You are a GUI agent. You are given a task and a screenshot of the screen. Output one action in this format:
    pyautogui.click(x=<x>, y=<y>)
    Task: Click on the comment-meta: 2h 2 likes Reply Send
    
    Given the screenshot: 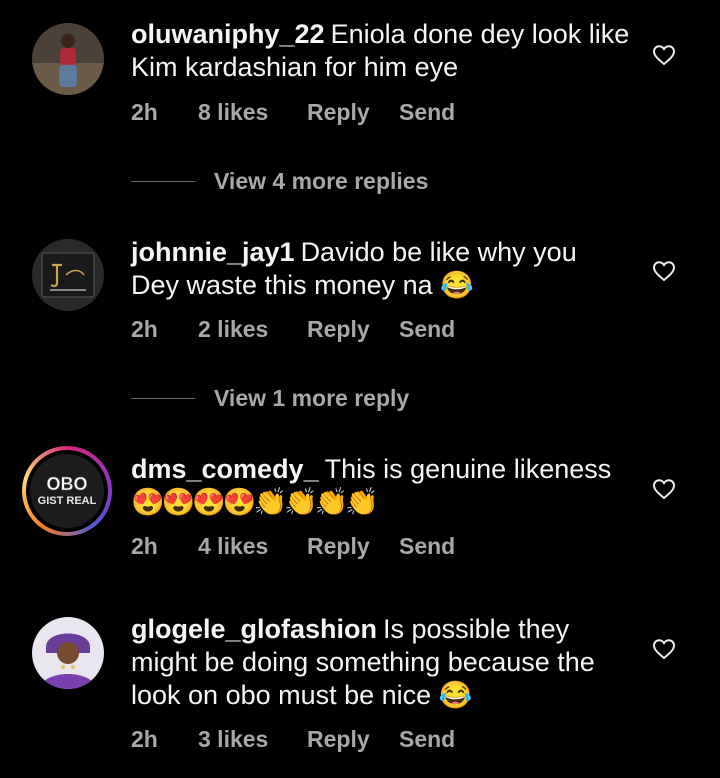 What is the action you would take?
    pyautogui.click(x=293, y=329)
    